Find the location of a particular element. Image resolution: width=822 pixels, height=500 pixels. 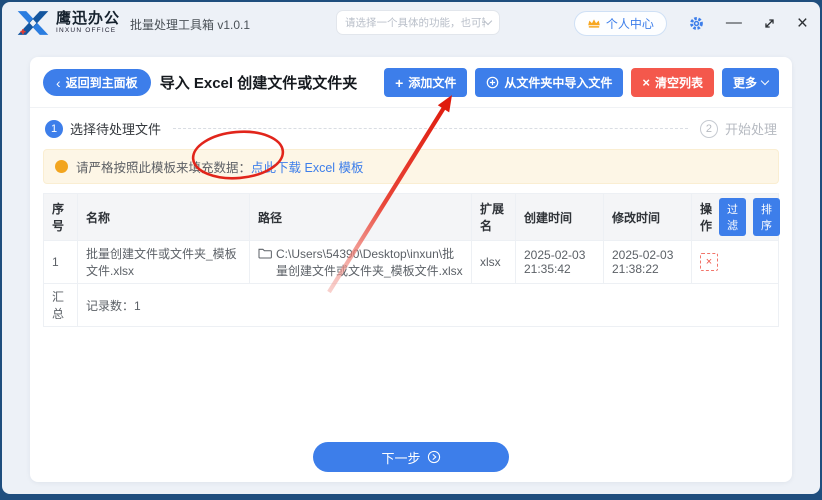

close-icon: × is located at coordinates (802, 23).